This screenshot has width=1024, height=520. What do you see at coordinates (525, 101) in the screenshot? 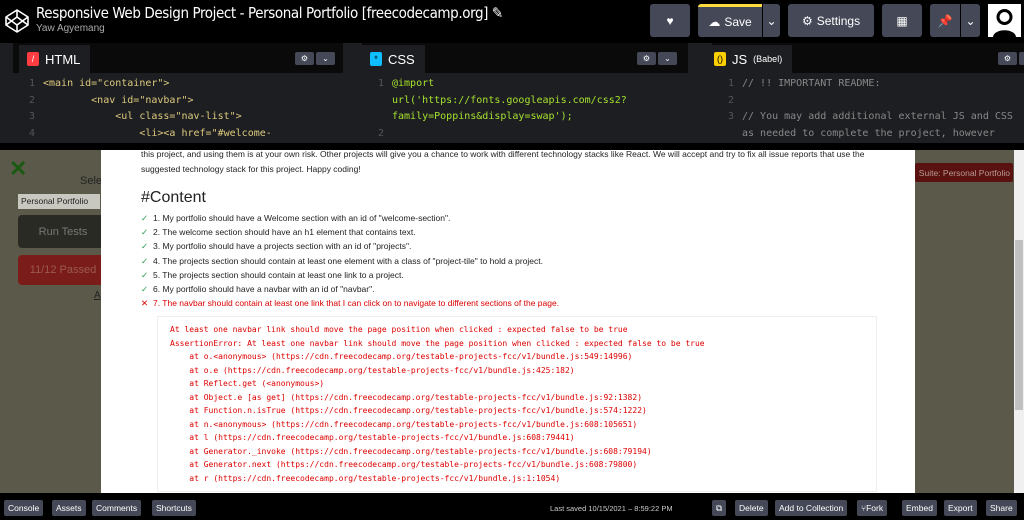
I see `code-line: url('https://fonts.googleapis.com/css2?` at bounding box center [525, 101].